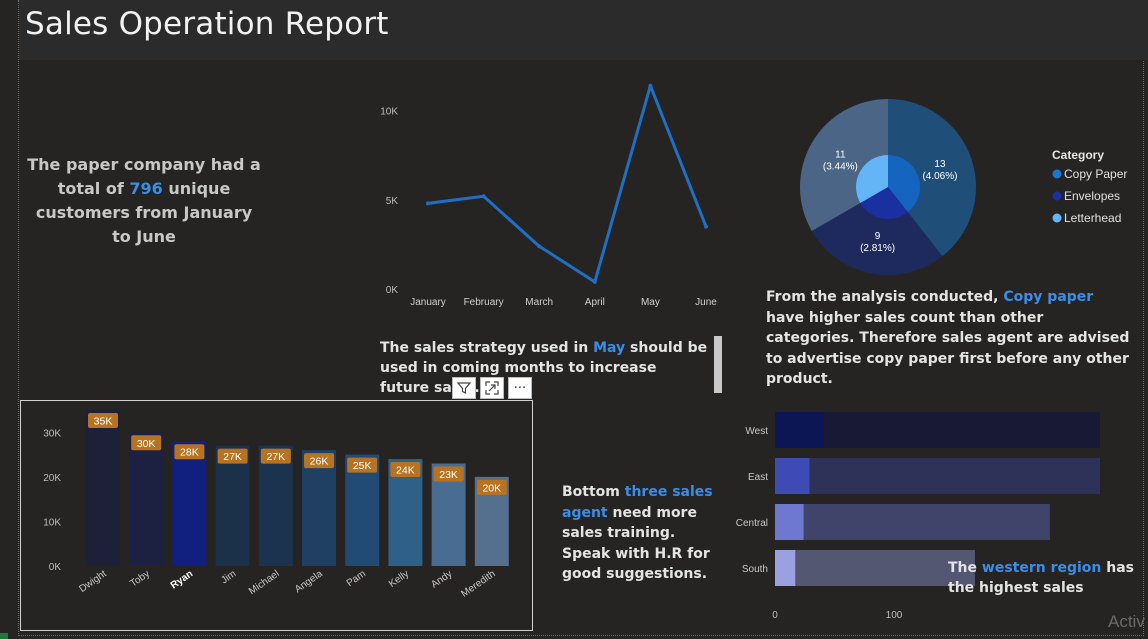 The image size is (1148, 639). I want to click on donut-percent-label: (2.81%), so click(877, 248).